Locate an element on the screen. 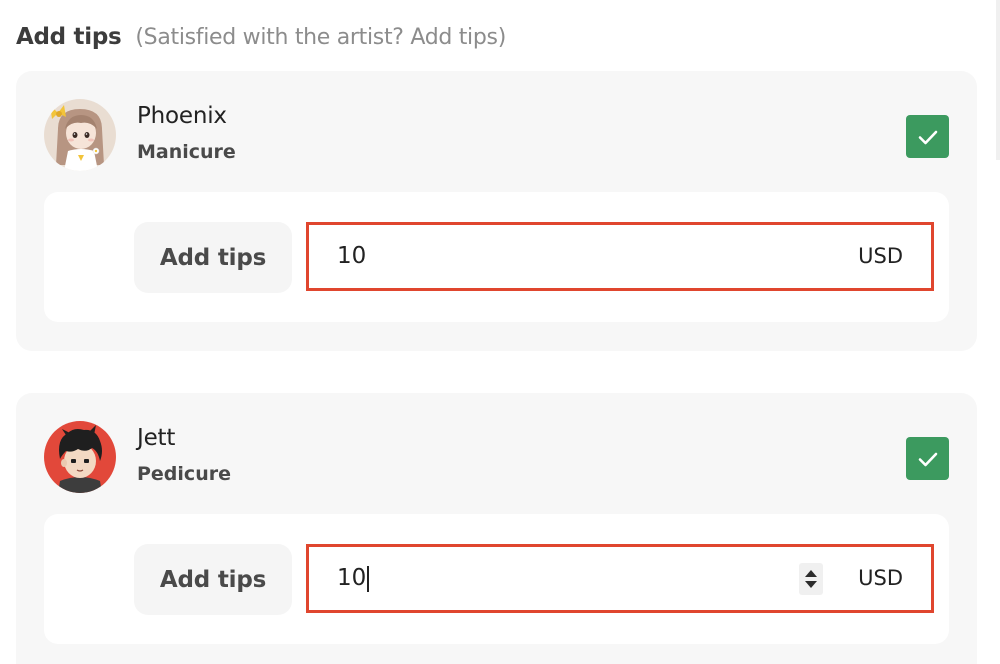  text-caret is located at coordinates (368, 578).